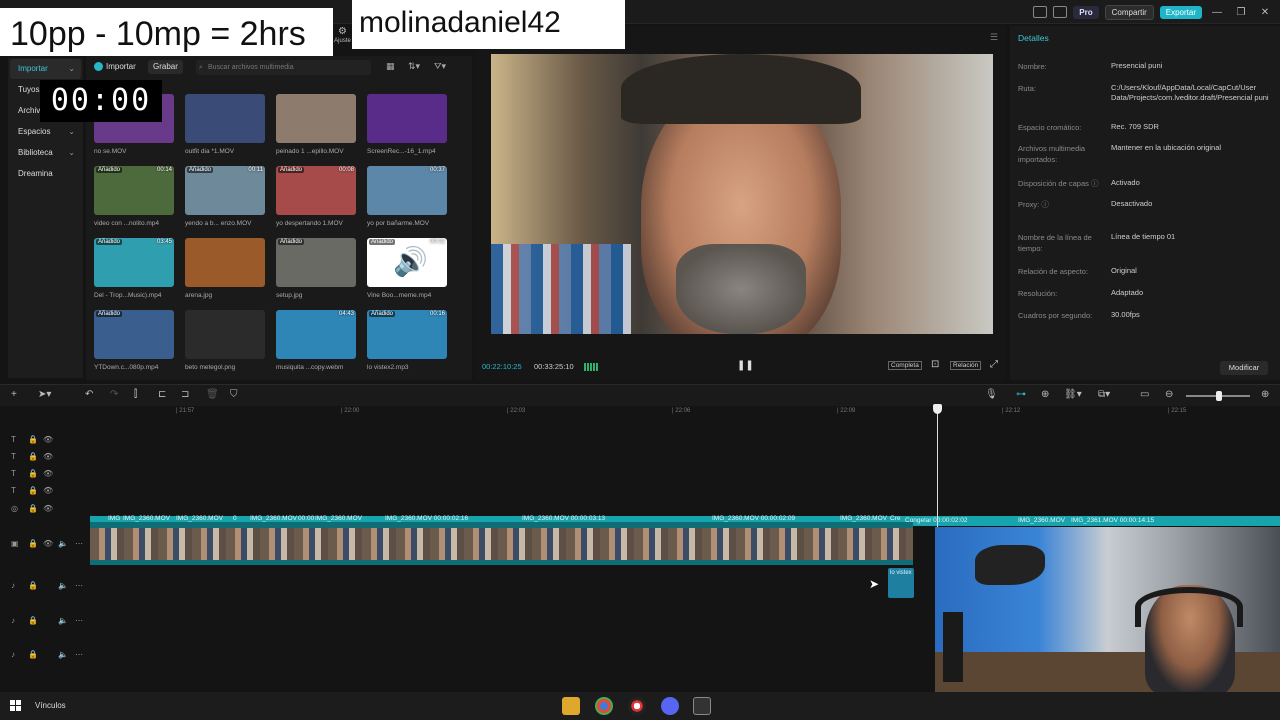 The height and width of the screenshot is (720, 1280). Describe the element at coordinates (702, 706) in the screenshot. I see `capcut-icon` at that location.